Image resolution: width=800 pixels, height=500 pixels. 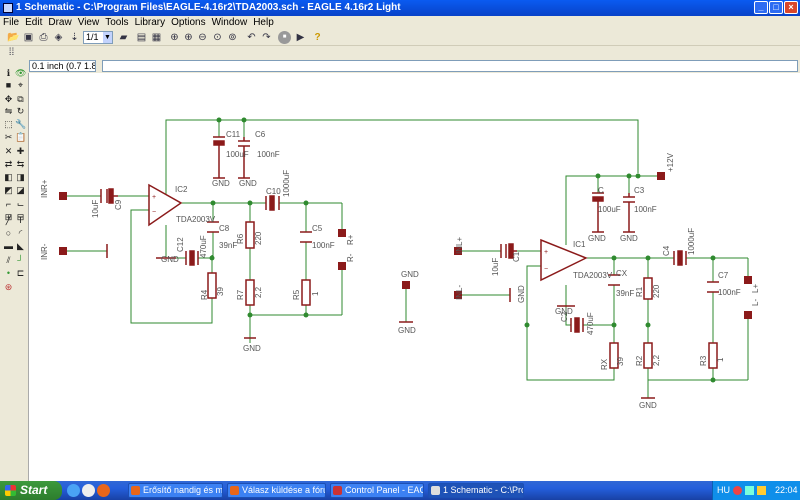 I want to click on clock: 22:04, so click(x=786, y=490).